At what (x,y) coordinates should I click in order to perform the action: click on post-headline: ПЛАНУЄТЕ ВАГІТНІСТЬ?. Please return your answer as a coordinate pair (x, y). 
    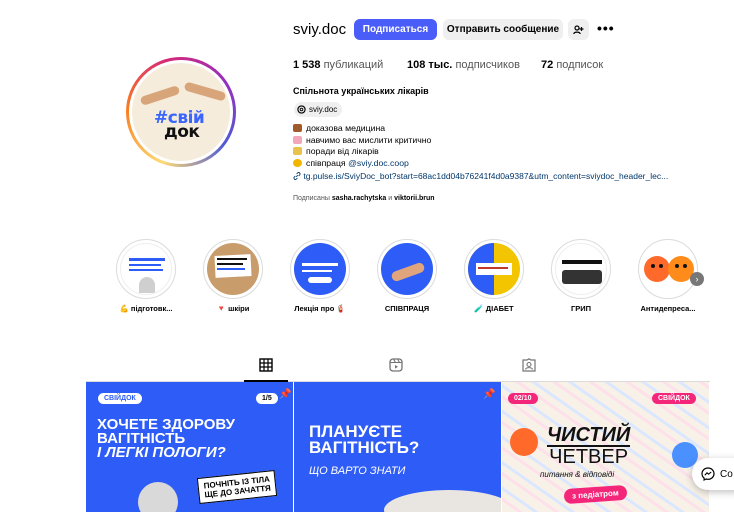
    Looking at the image, I should click on (364, 439).